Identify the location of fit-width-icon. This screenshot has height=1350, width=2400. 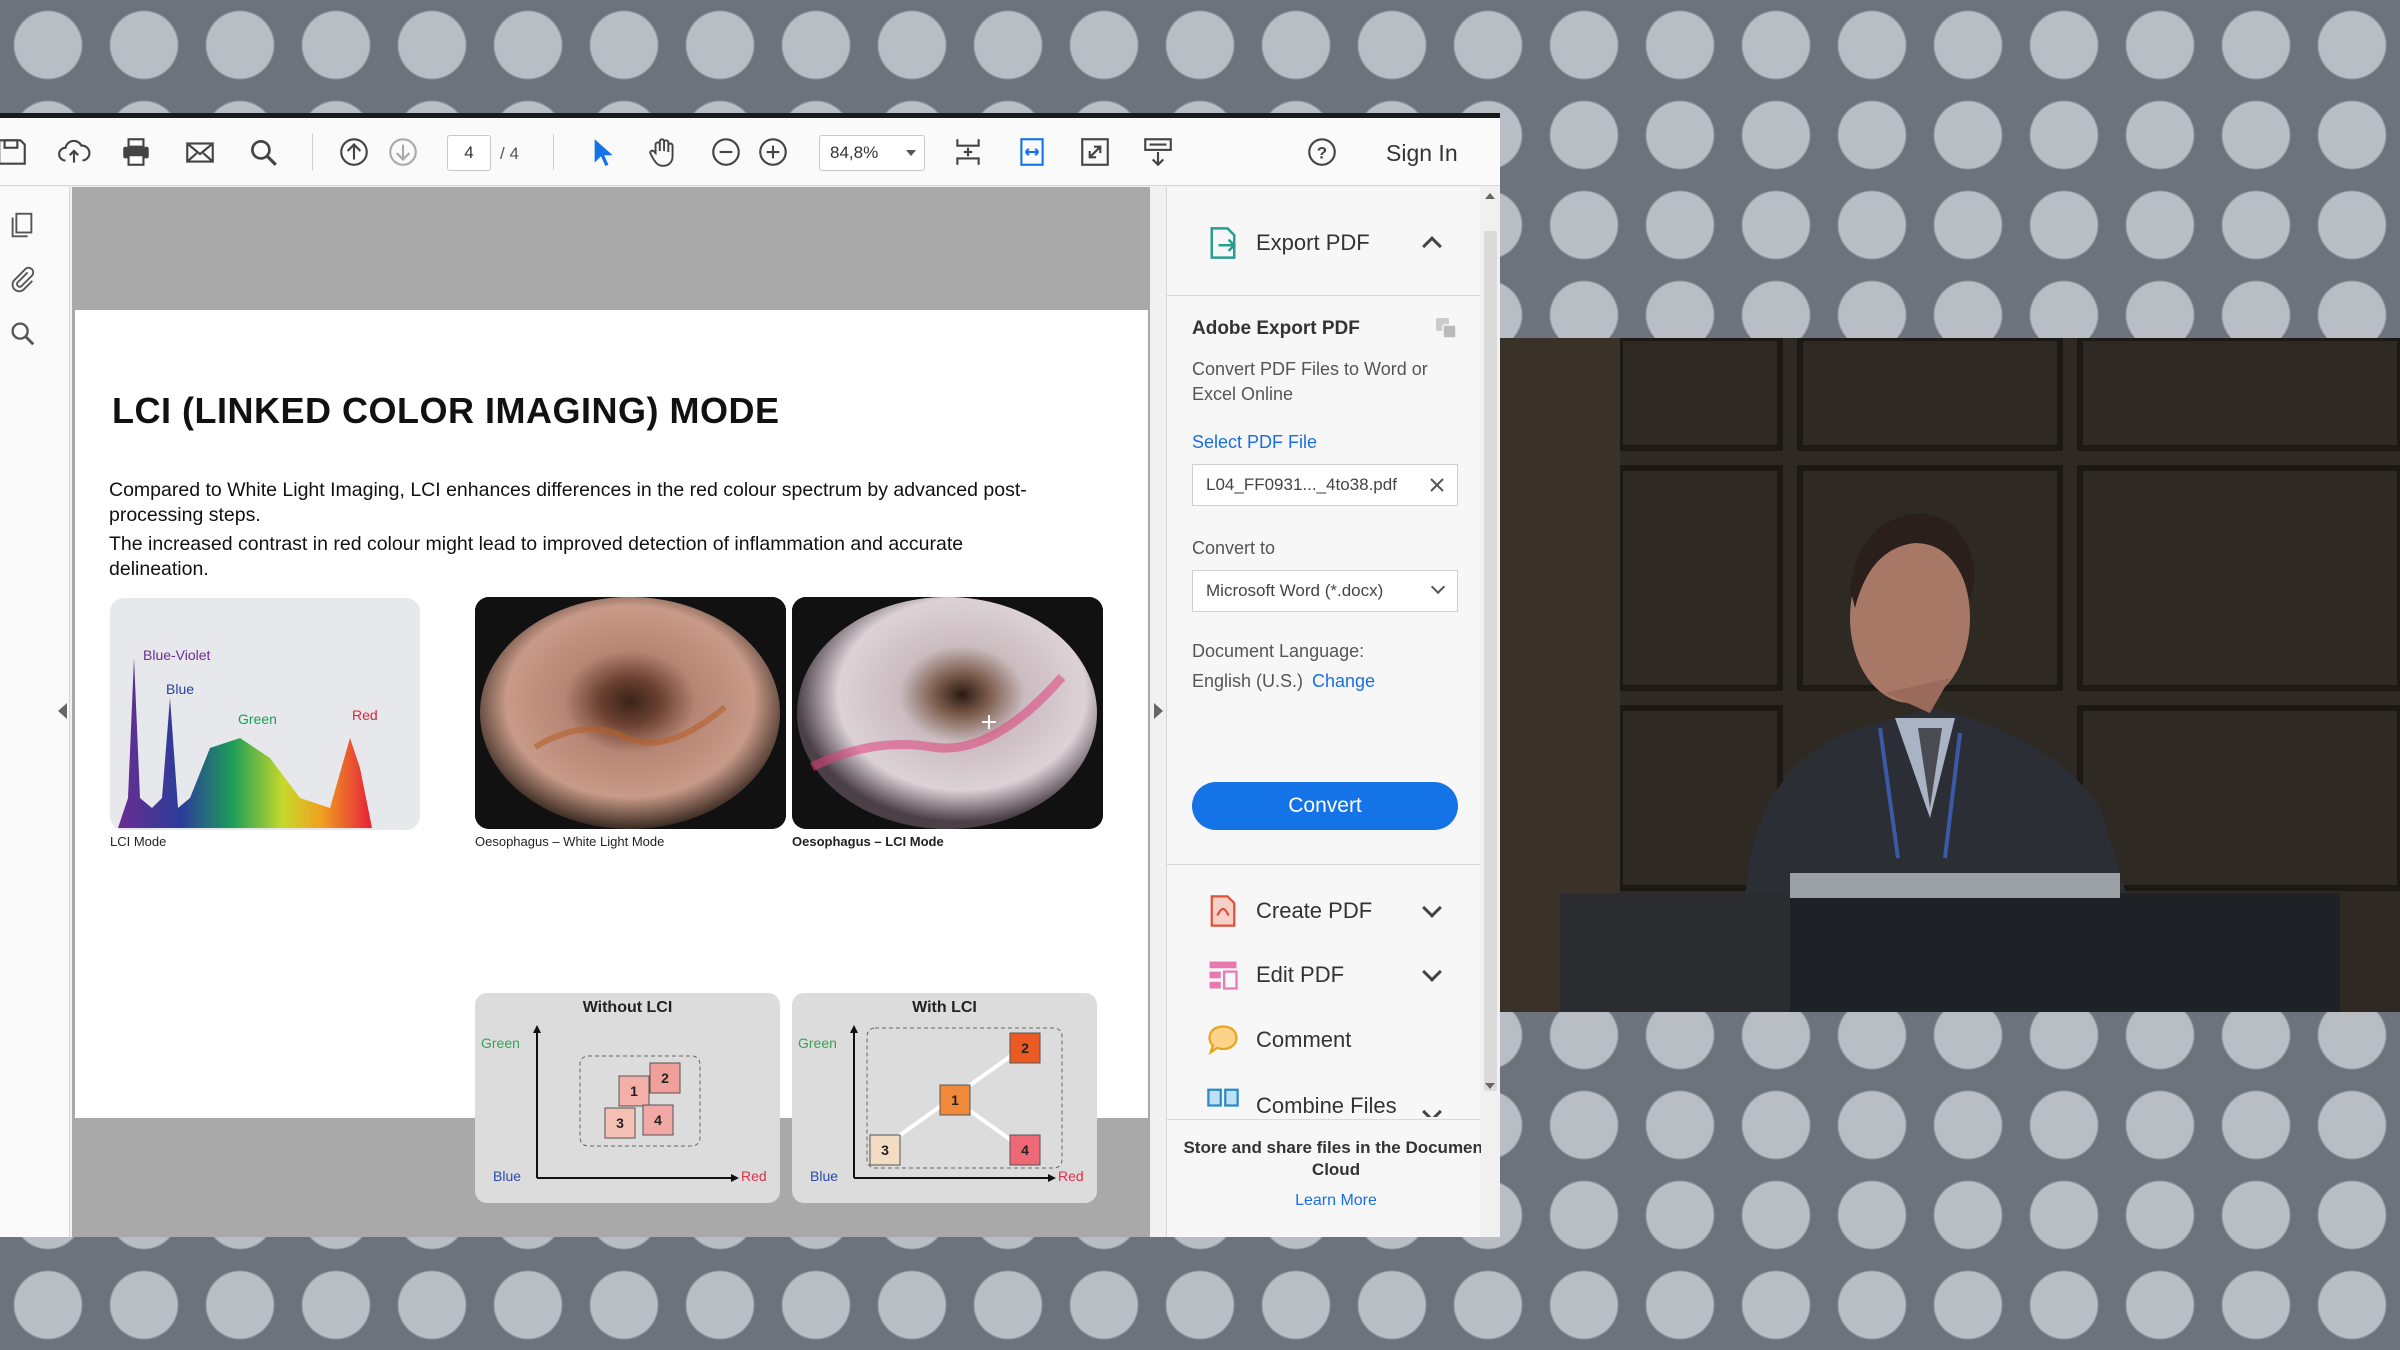
(1032, 152).